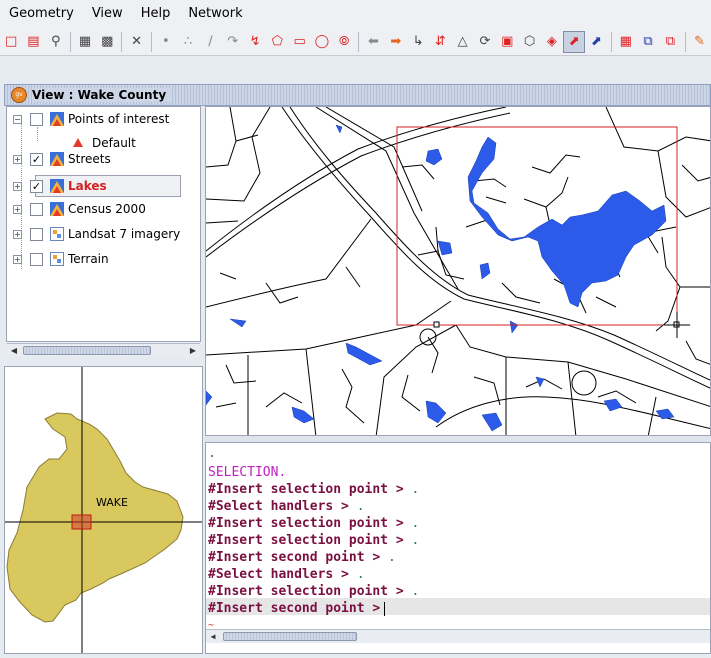 The image size is (711, 658). What do you see at coordinates (57, 259) in the screenshot?
I see `raster-layer-icon` at bounding box center [57, 259].